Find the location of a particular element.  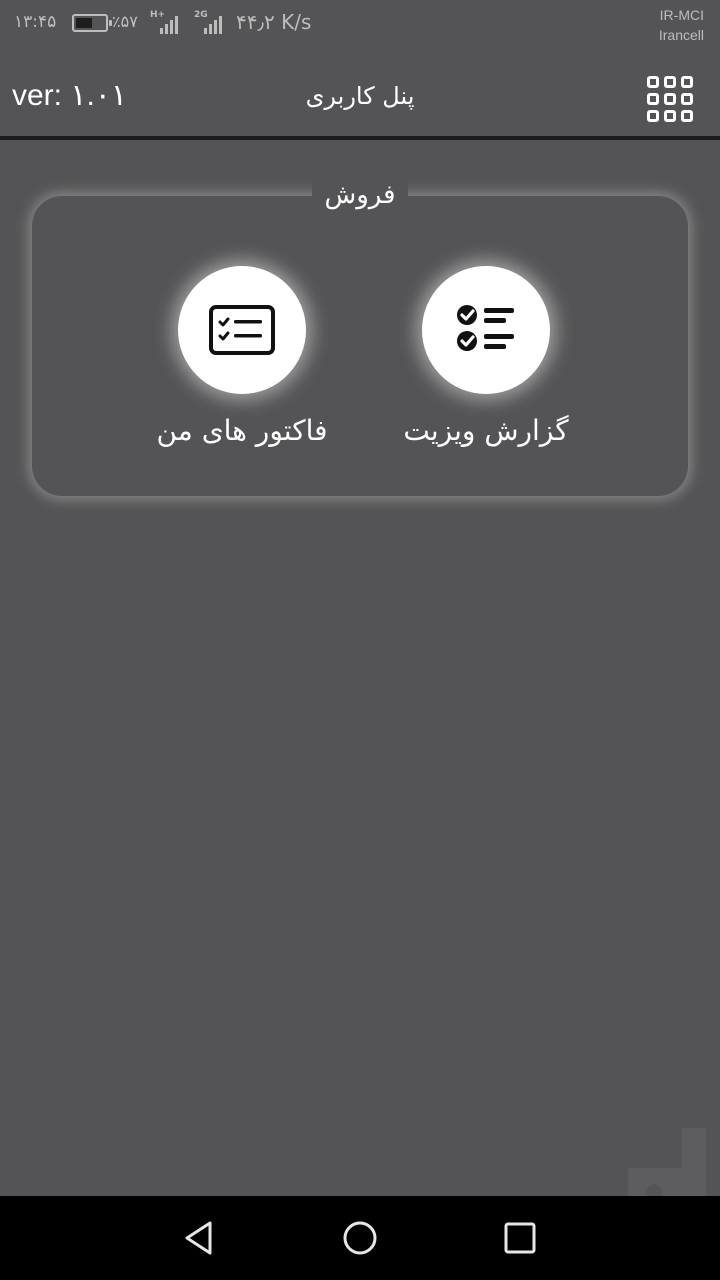

home-circle-icon is located at coordinates (360, 1238).